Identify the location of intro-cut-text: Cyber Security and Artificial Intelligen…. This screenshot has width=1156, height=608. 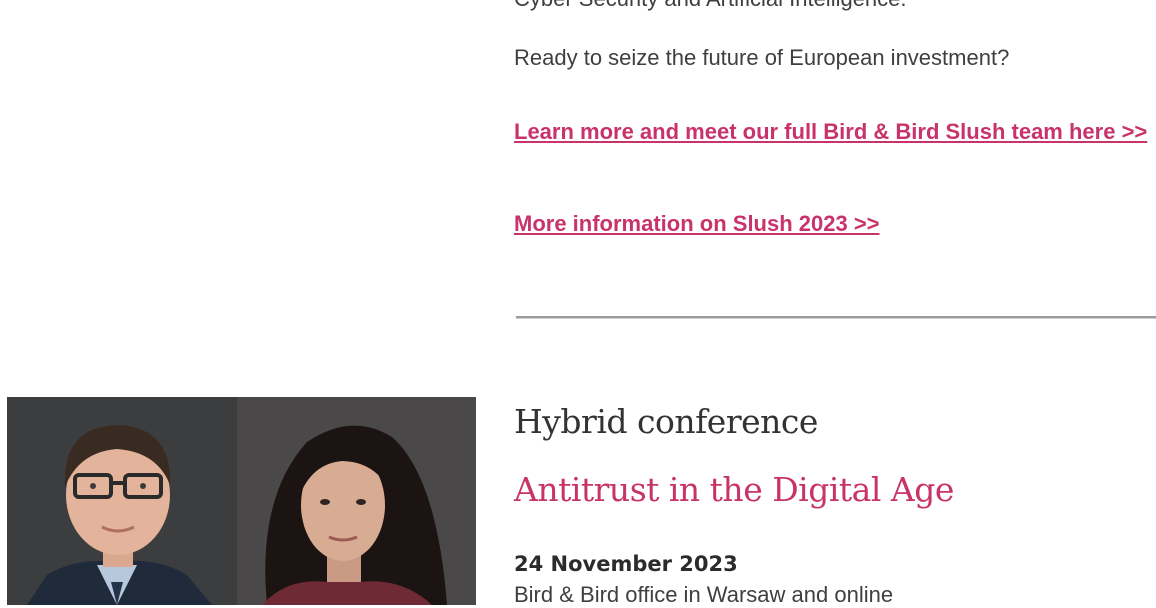
(710, 6).